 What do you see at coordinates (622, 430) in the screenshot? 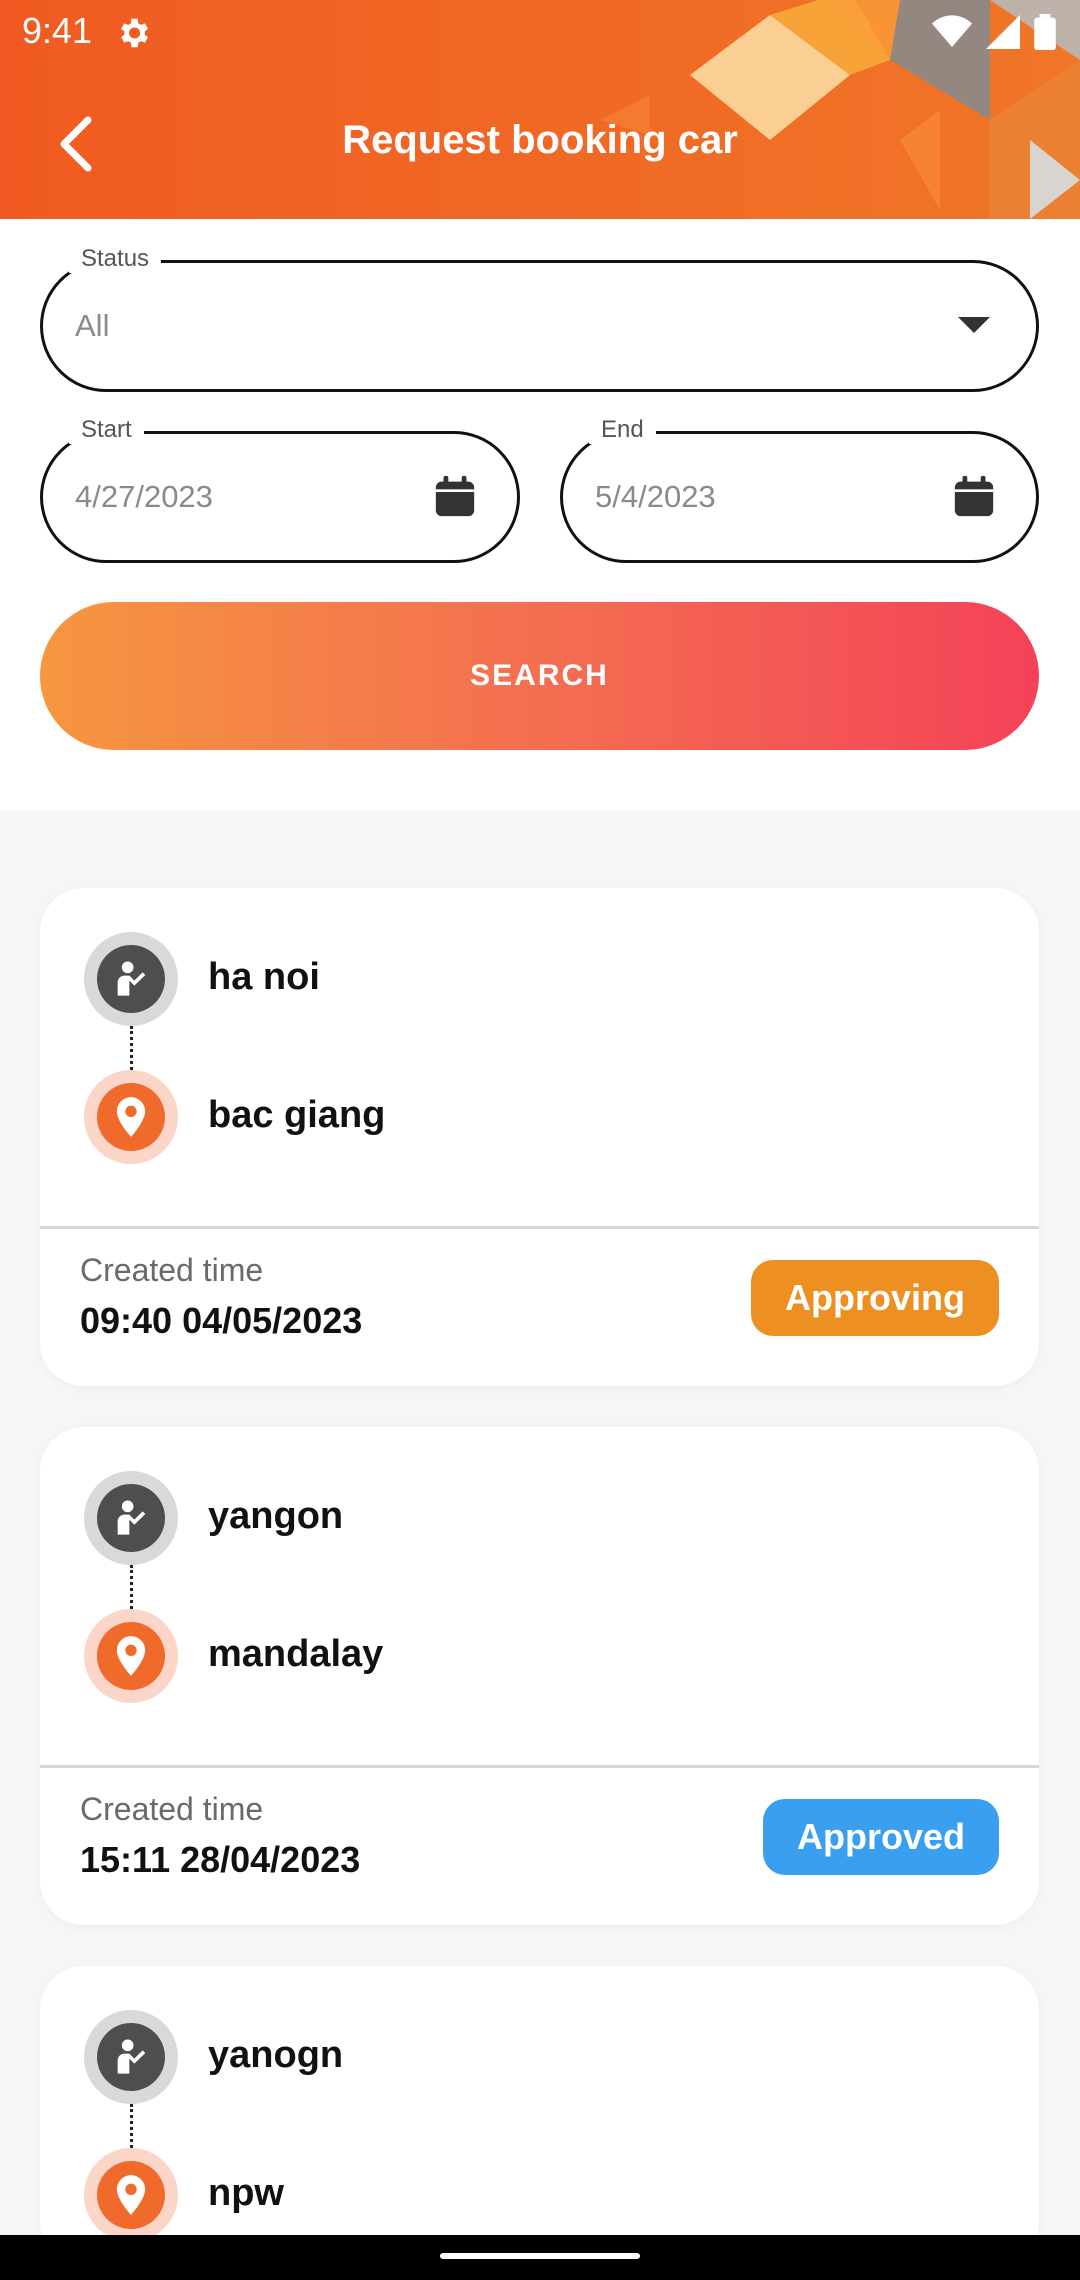
I see `end-label: End` at bounding box center [622, 430].